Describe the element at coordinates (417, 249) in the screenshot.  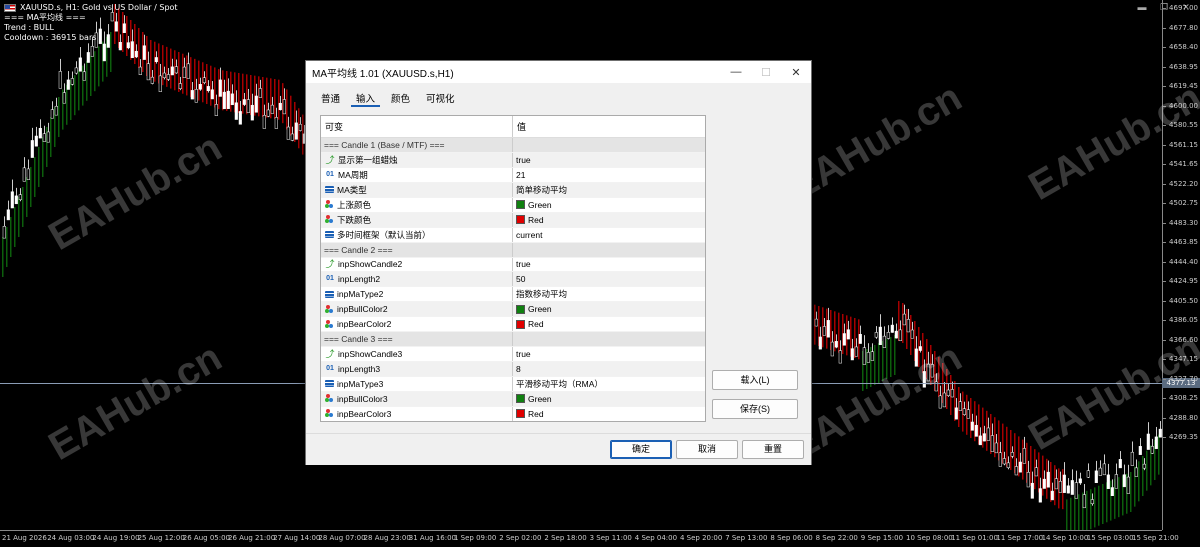
I see `variable-cell: === Candle 2 ===` at that location.